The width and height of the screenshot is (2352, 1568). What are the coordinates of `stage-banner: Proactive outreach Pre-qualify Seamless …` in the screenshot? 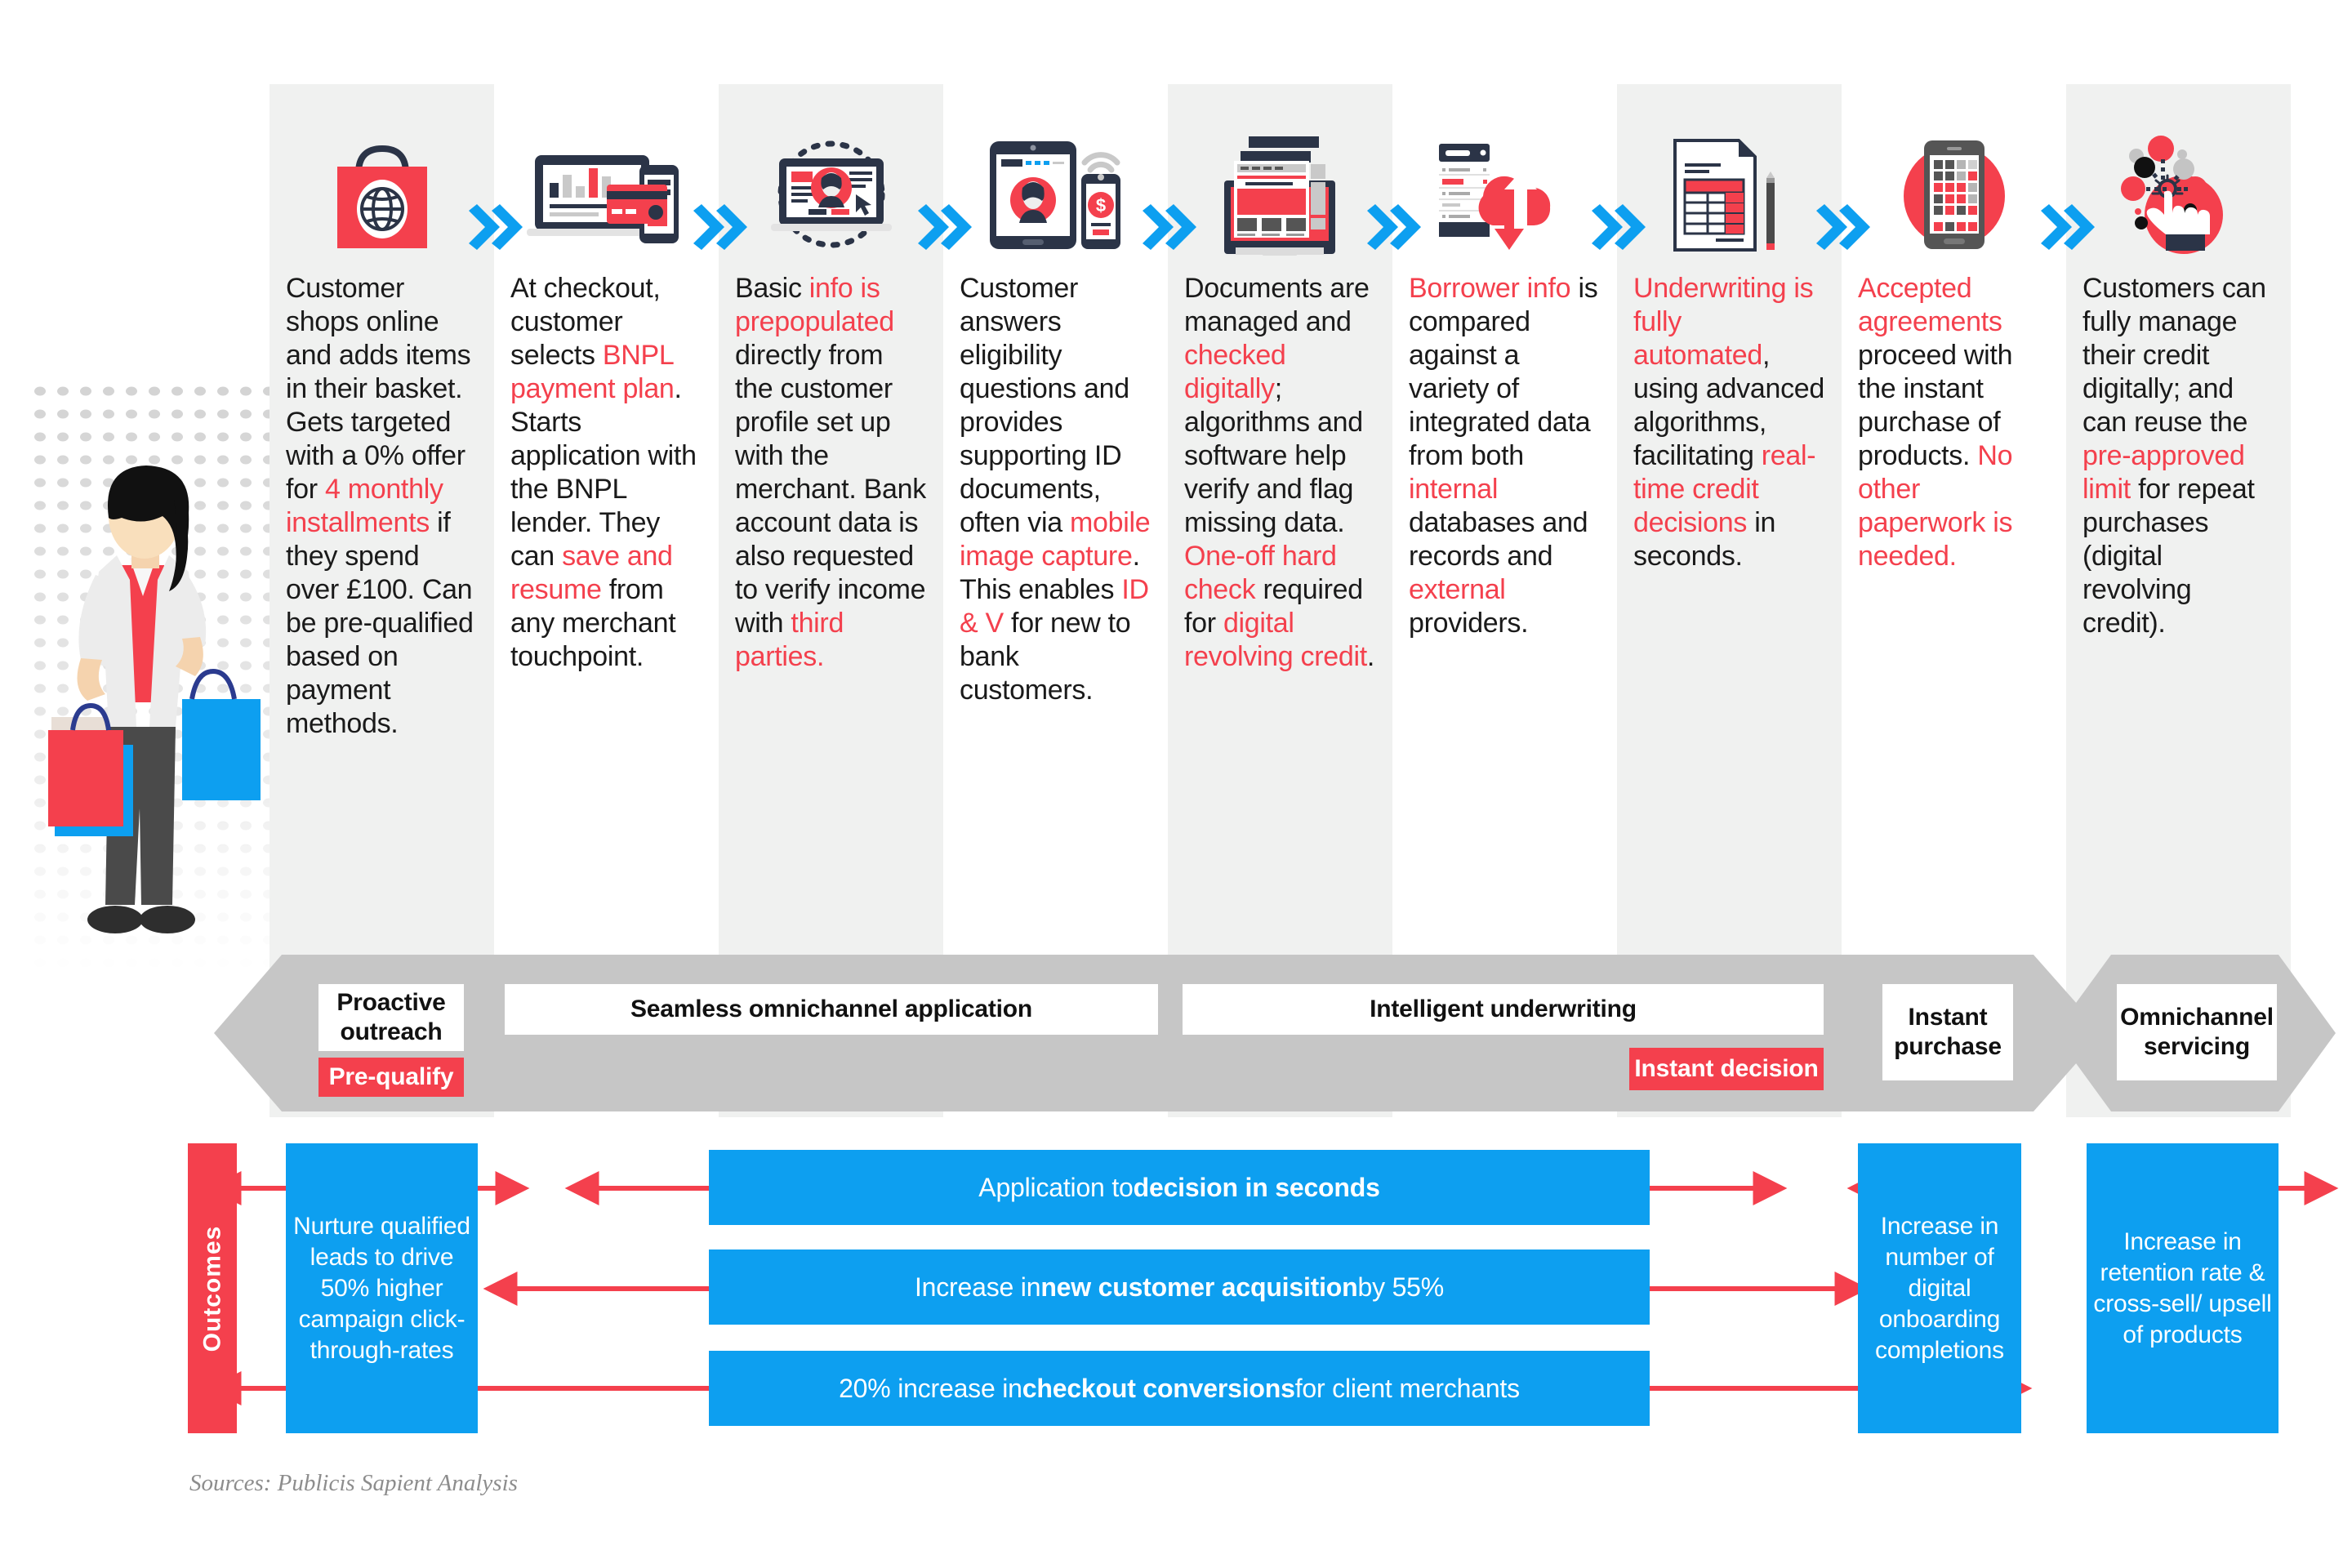 It's located at (1176, 1033).